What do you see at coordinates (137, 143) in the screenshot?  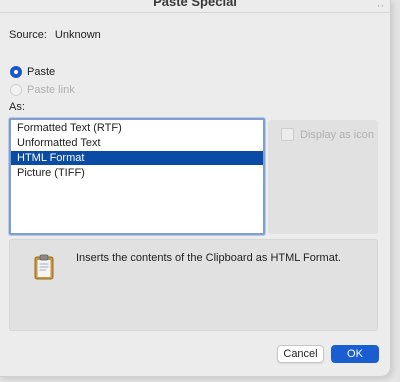 I see `format-item-unformatted: Unformatted Text` at bounding box center [137, 143].